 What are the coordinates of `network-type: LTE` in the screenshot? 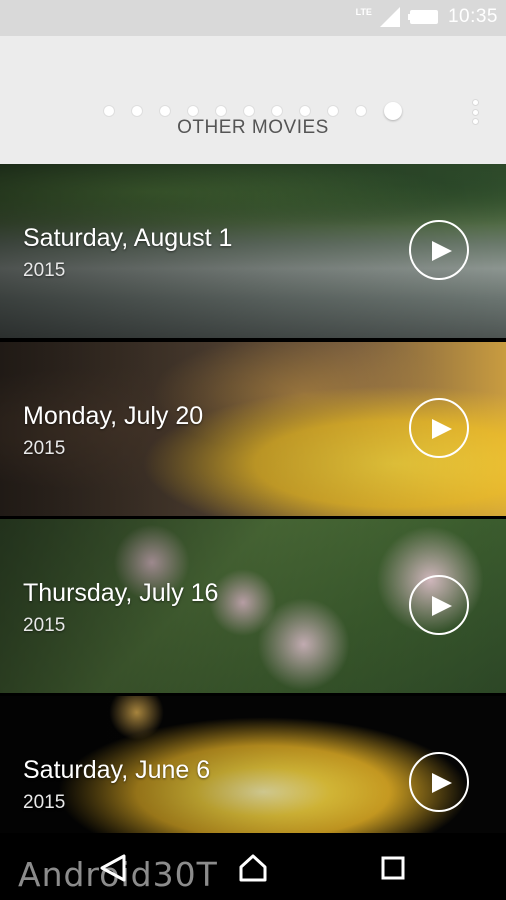 It's located at (363, 12).